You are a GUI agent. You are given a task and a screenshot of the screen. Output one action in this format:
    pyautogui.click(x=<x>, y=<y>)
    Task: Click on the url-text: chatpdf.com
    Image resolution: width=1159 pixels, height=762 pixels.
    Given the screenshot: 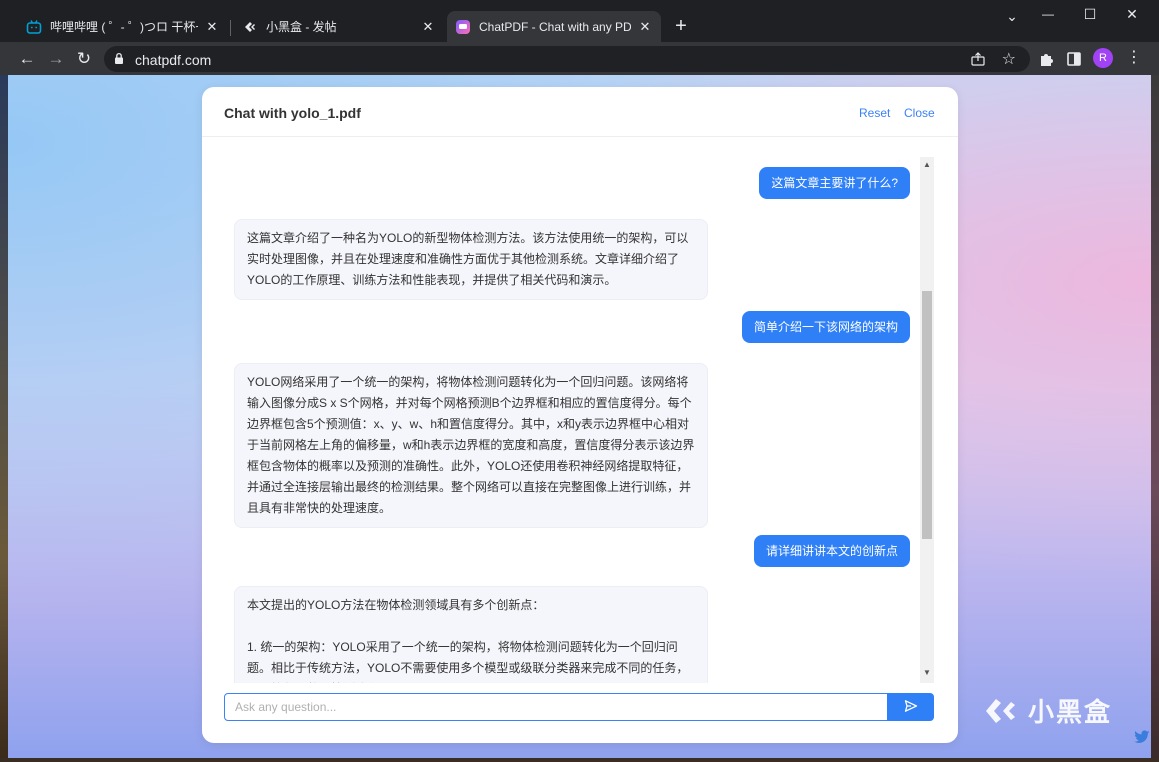 What is the action you would take?
    pyautogui.click(x=173, y=60)
    